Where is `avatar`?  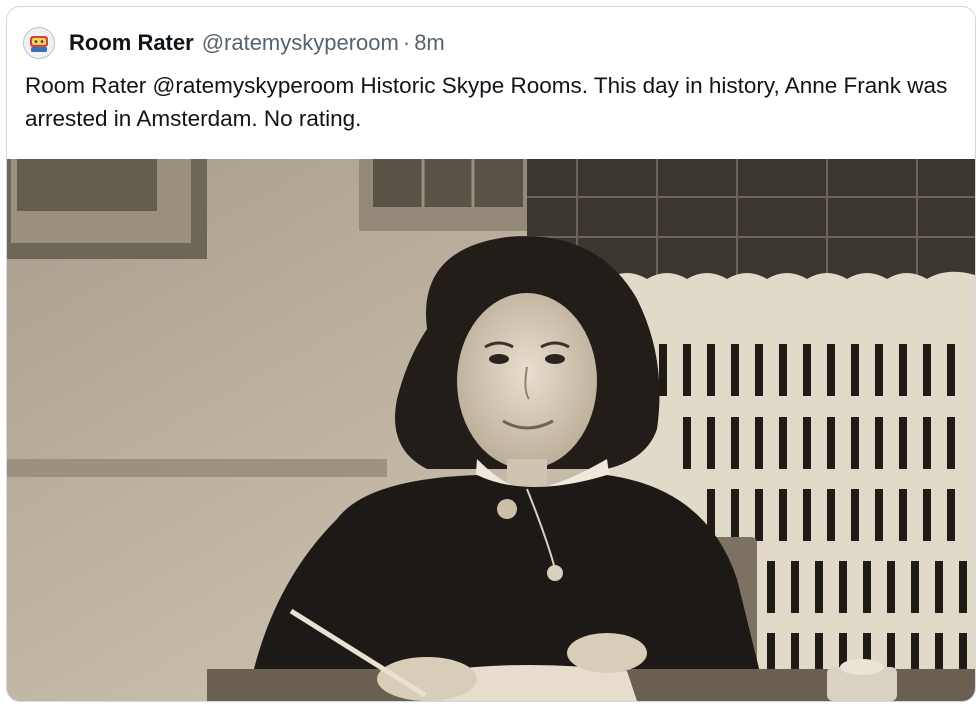 avatar is located at coordinates (39, 43).